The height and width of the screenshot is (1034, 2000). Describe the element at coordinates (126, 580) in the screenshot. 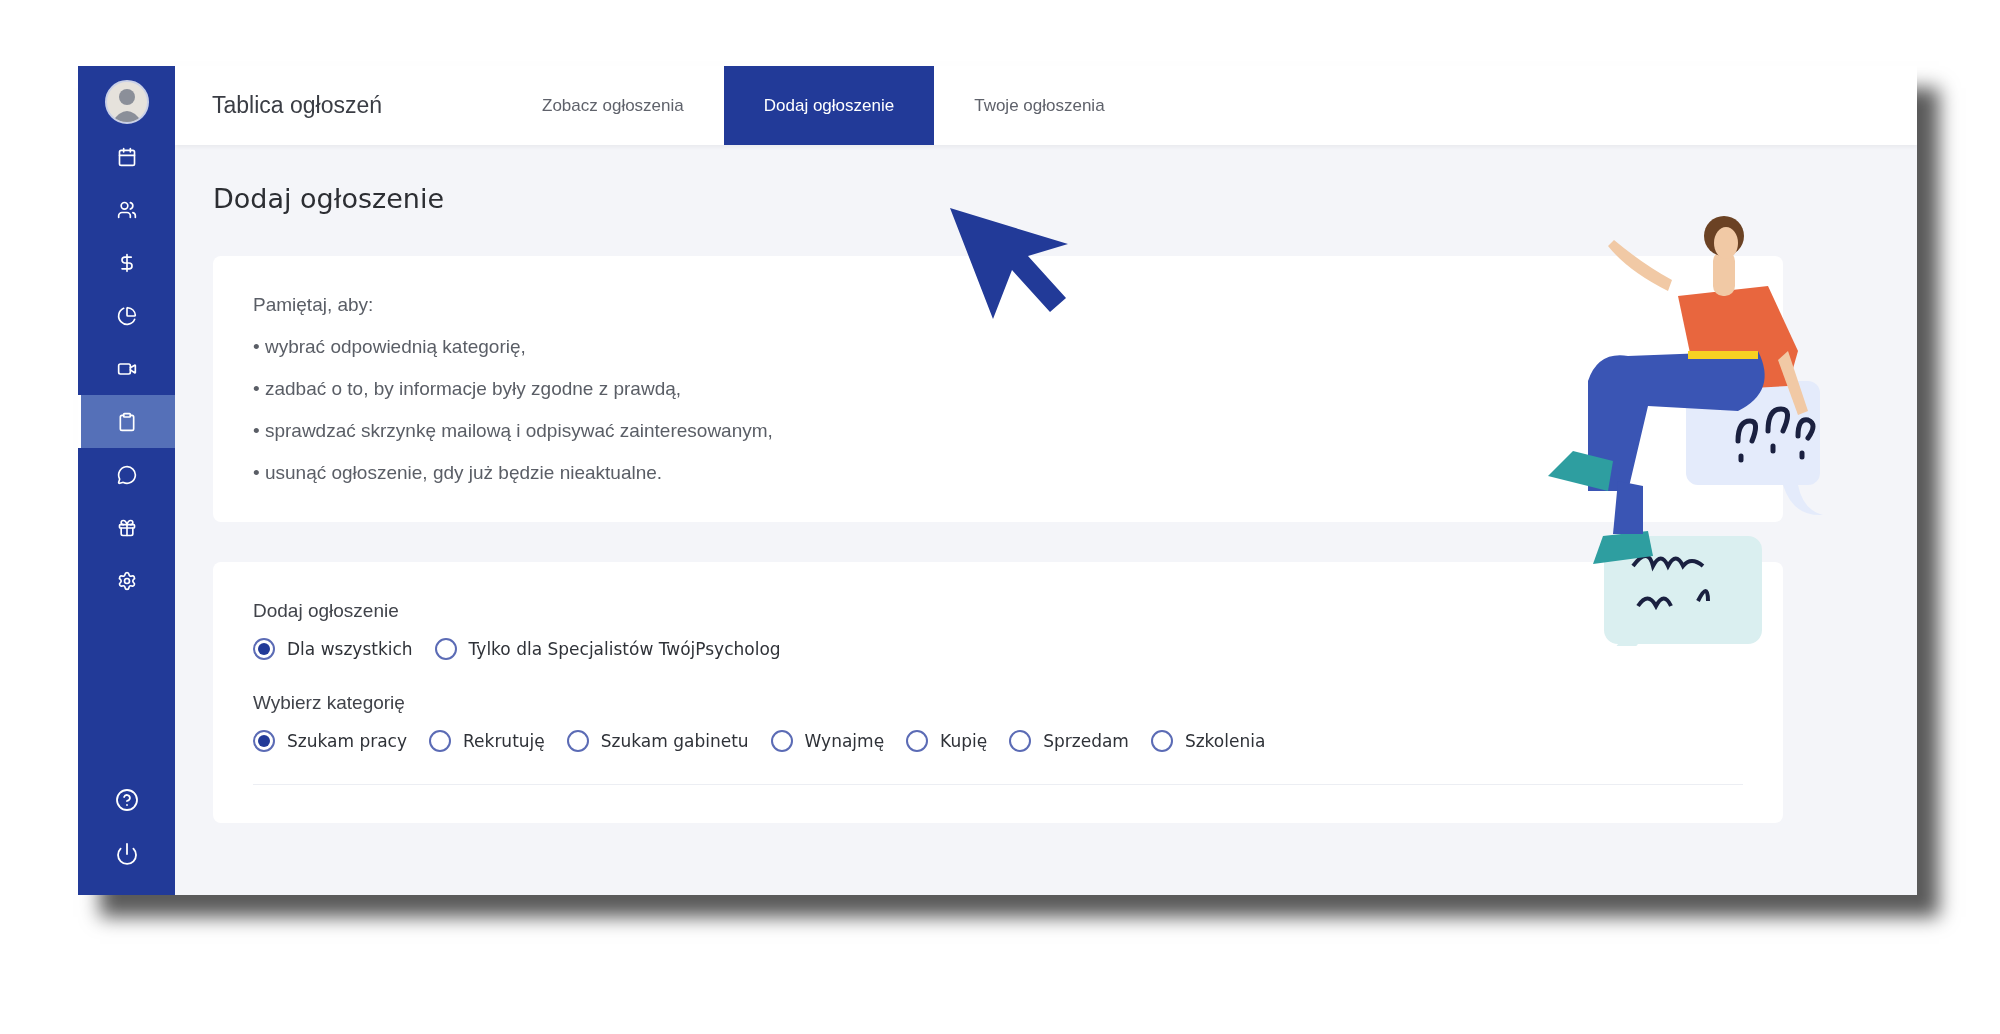

I see `settings-icon` at that location.